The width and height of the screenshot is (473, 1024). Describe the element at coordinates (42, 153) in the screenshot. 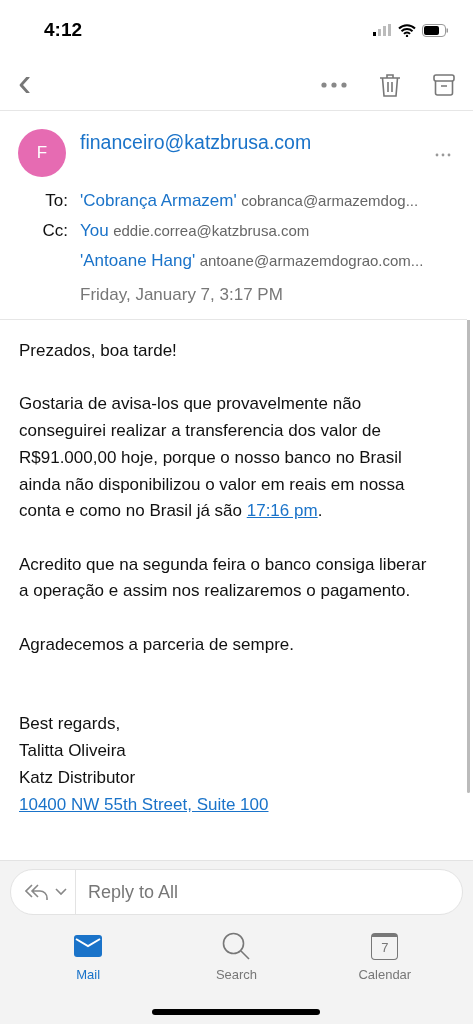

I see `avatar: F` at that location.